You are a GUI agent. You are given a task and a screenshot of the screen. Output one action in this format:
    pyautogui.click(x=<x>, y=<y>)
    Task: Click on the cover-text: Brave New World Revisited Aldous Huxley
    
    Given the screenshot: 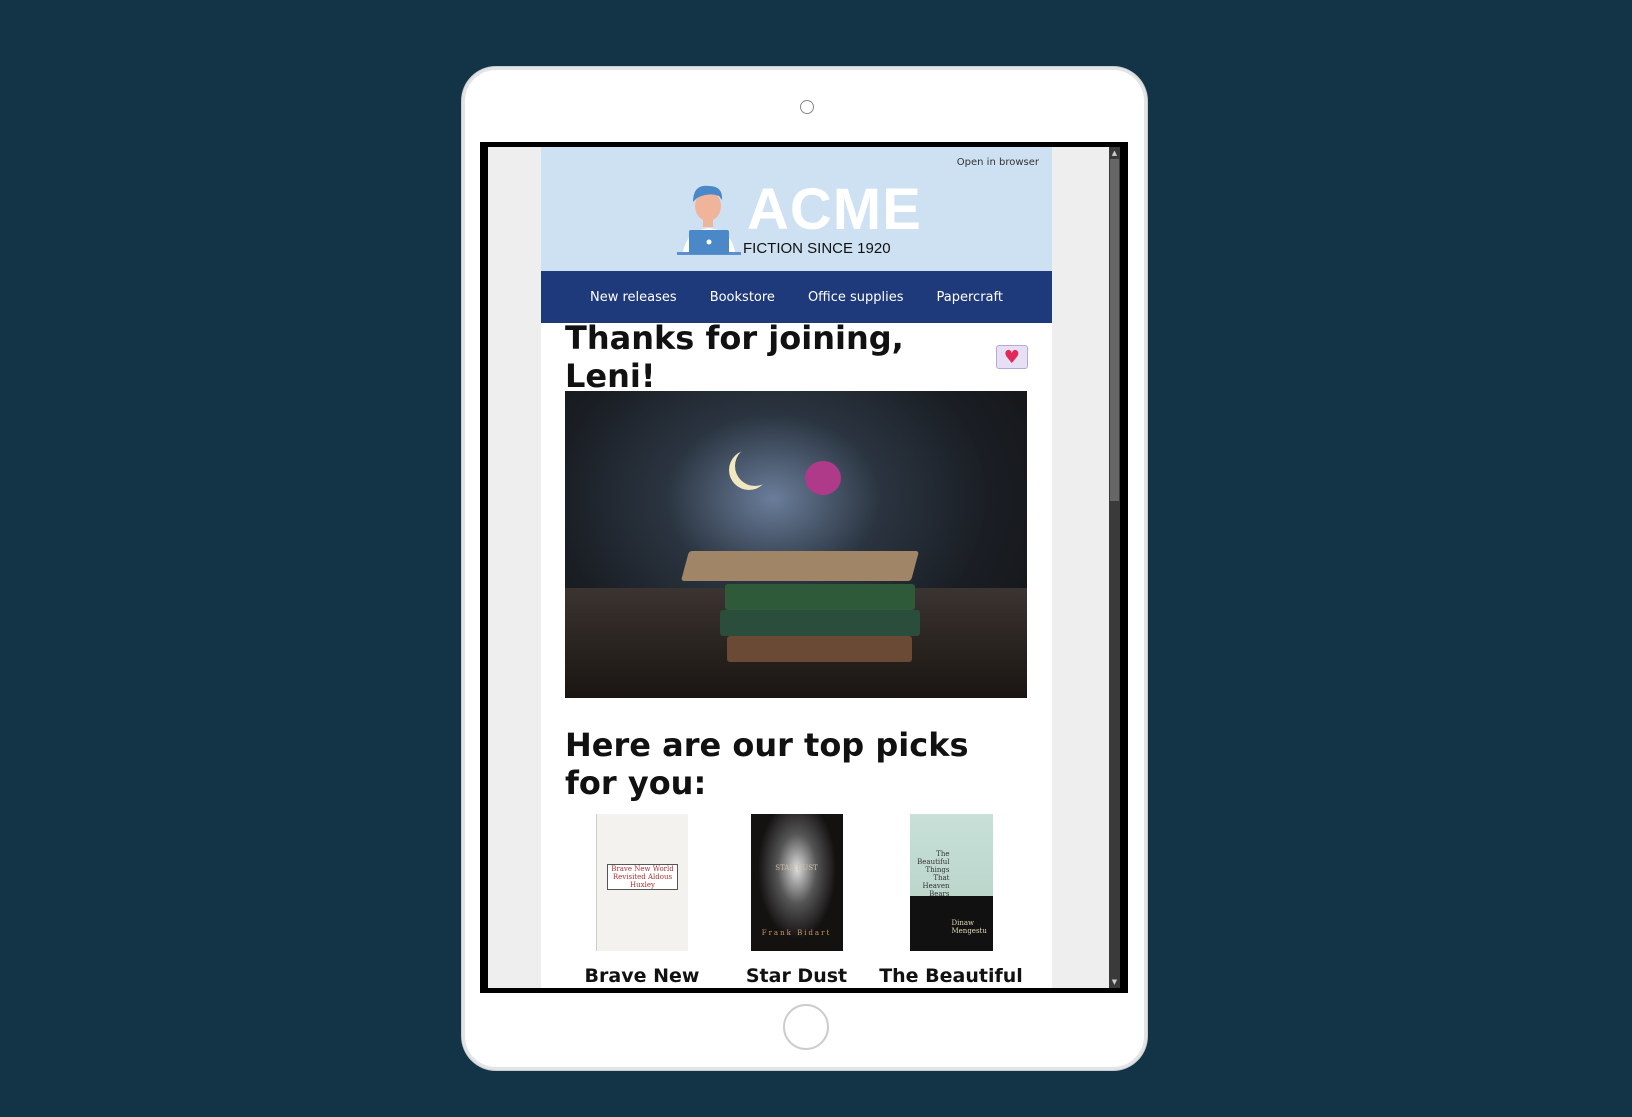 What is the action you would take?
    pyautogui.click(x=642, y=877)
    